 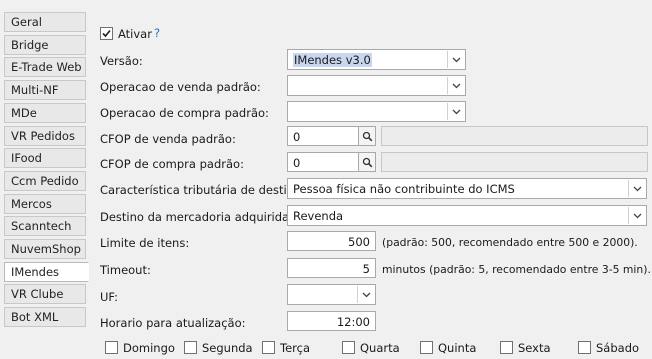 I want to click on tab-scanntech: Scanntech, so click(x=45, y=226).